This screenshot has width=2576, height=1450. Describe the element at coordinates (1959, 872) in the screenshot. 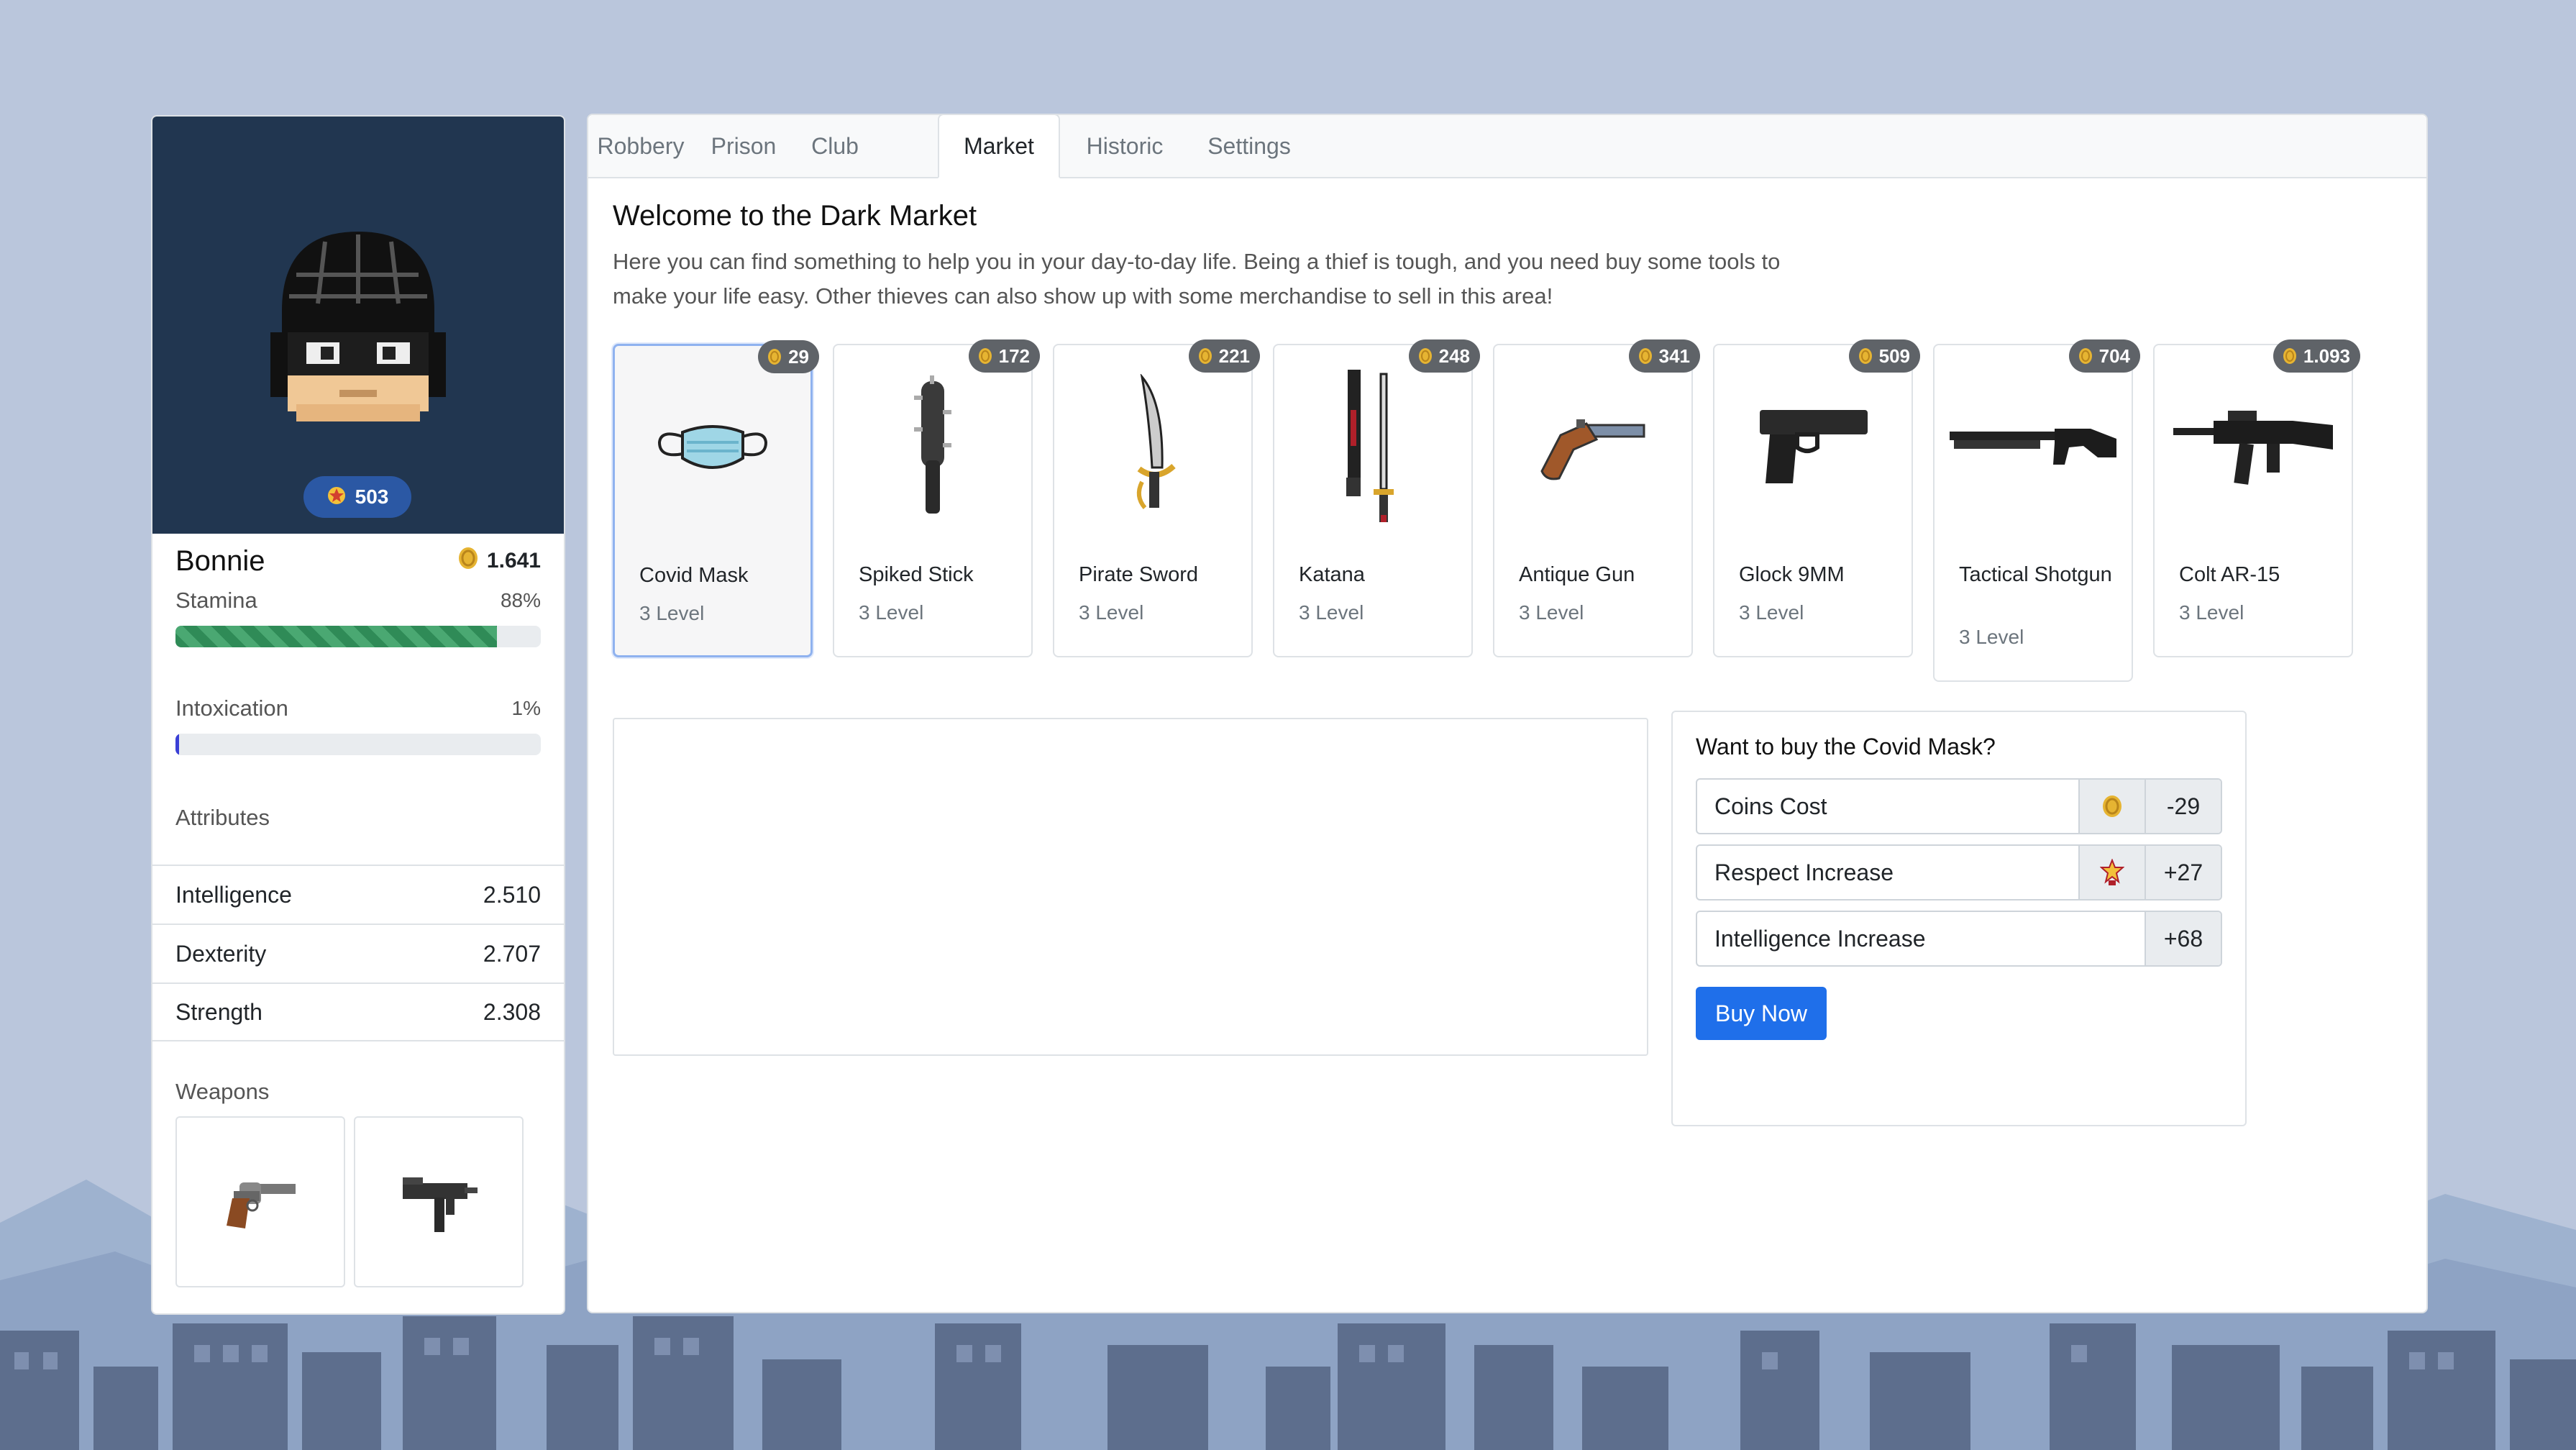

I see `respect-increase-group: Respect Increase +27` at that location.